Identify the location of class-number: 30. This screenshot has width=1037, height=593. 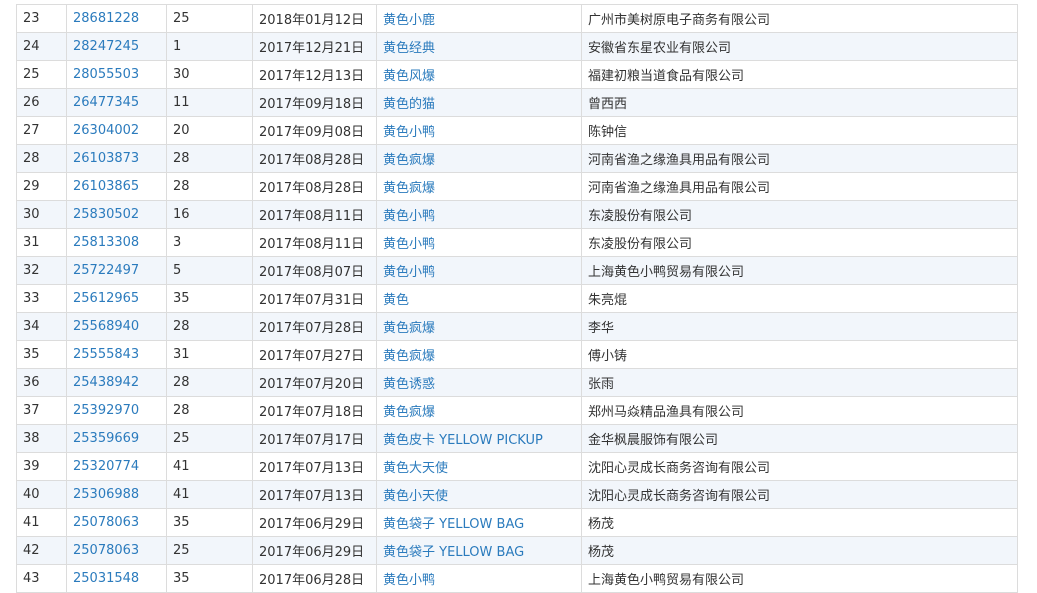
(181, 74).